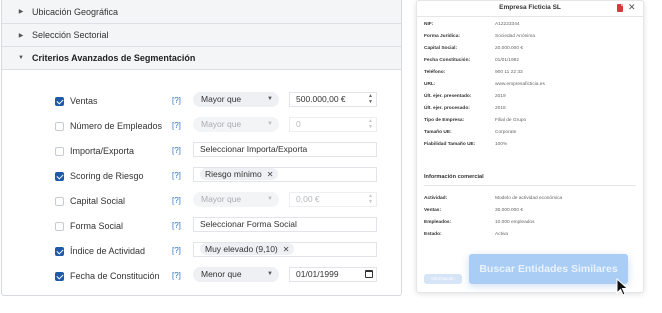 The image size is (662, 313). What do you see at coordinates (115, 276) in the screenshot?
I see `criterion-label: Fecha de Constitución` at bounding box center [115, 276].